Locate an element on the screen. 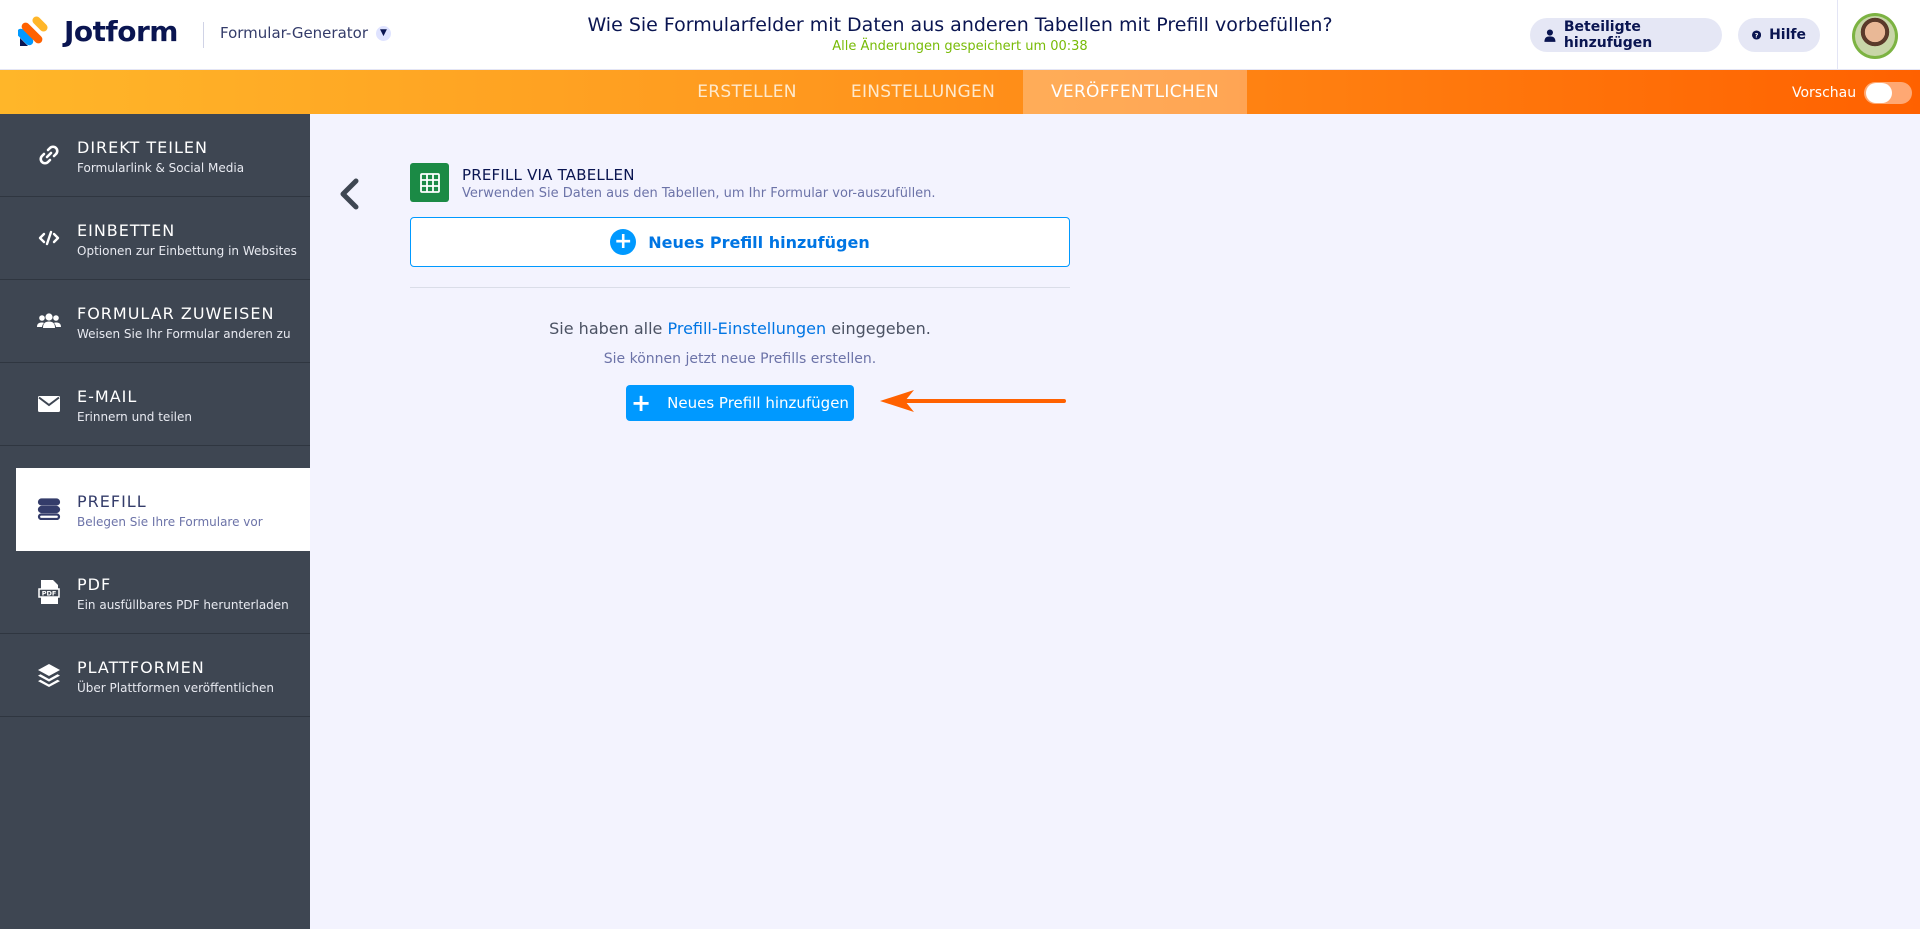  new-prefill-primary-label: Neues Prefill hinzufügen is located at coordinates (758, 403).